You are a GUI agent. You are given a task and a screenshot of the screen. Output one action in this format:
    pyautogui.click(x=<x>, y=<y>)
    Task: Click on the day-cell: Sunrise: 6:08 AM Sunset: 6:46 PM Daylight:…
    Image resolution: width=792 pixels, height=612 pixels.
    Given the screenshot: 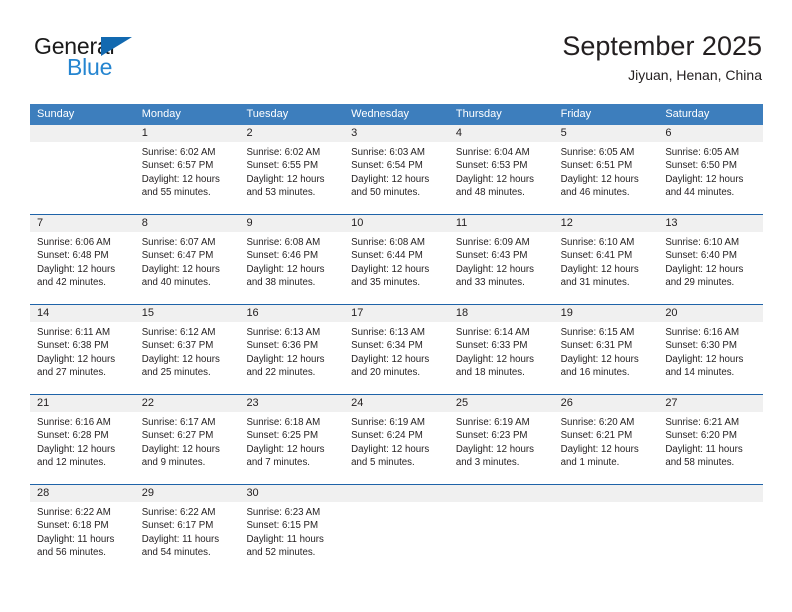 What is the action you would take?
    pyautogui.click(x=291, y=268)
    